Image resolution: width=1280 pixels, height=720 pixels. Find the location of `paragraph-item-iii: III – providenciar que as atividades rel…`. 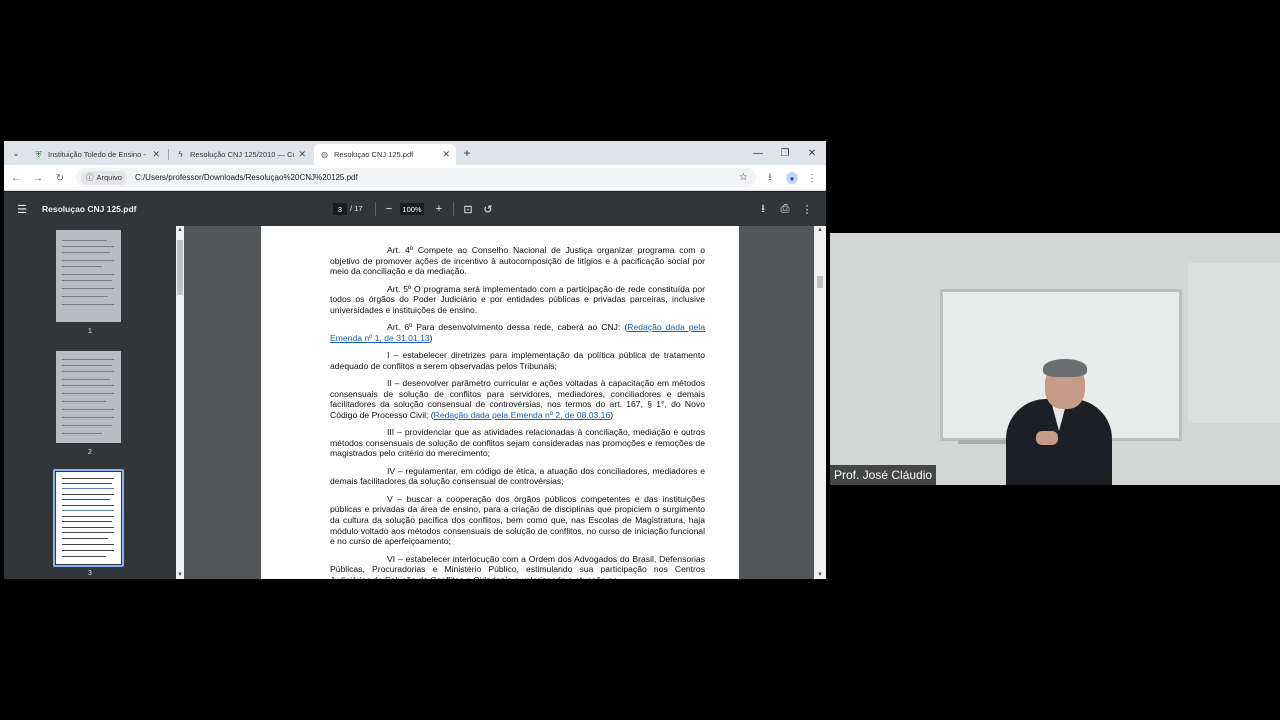

paragraph-item-iii: III – providenciar que as atividades rel… is located at coordinates (517, 443).